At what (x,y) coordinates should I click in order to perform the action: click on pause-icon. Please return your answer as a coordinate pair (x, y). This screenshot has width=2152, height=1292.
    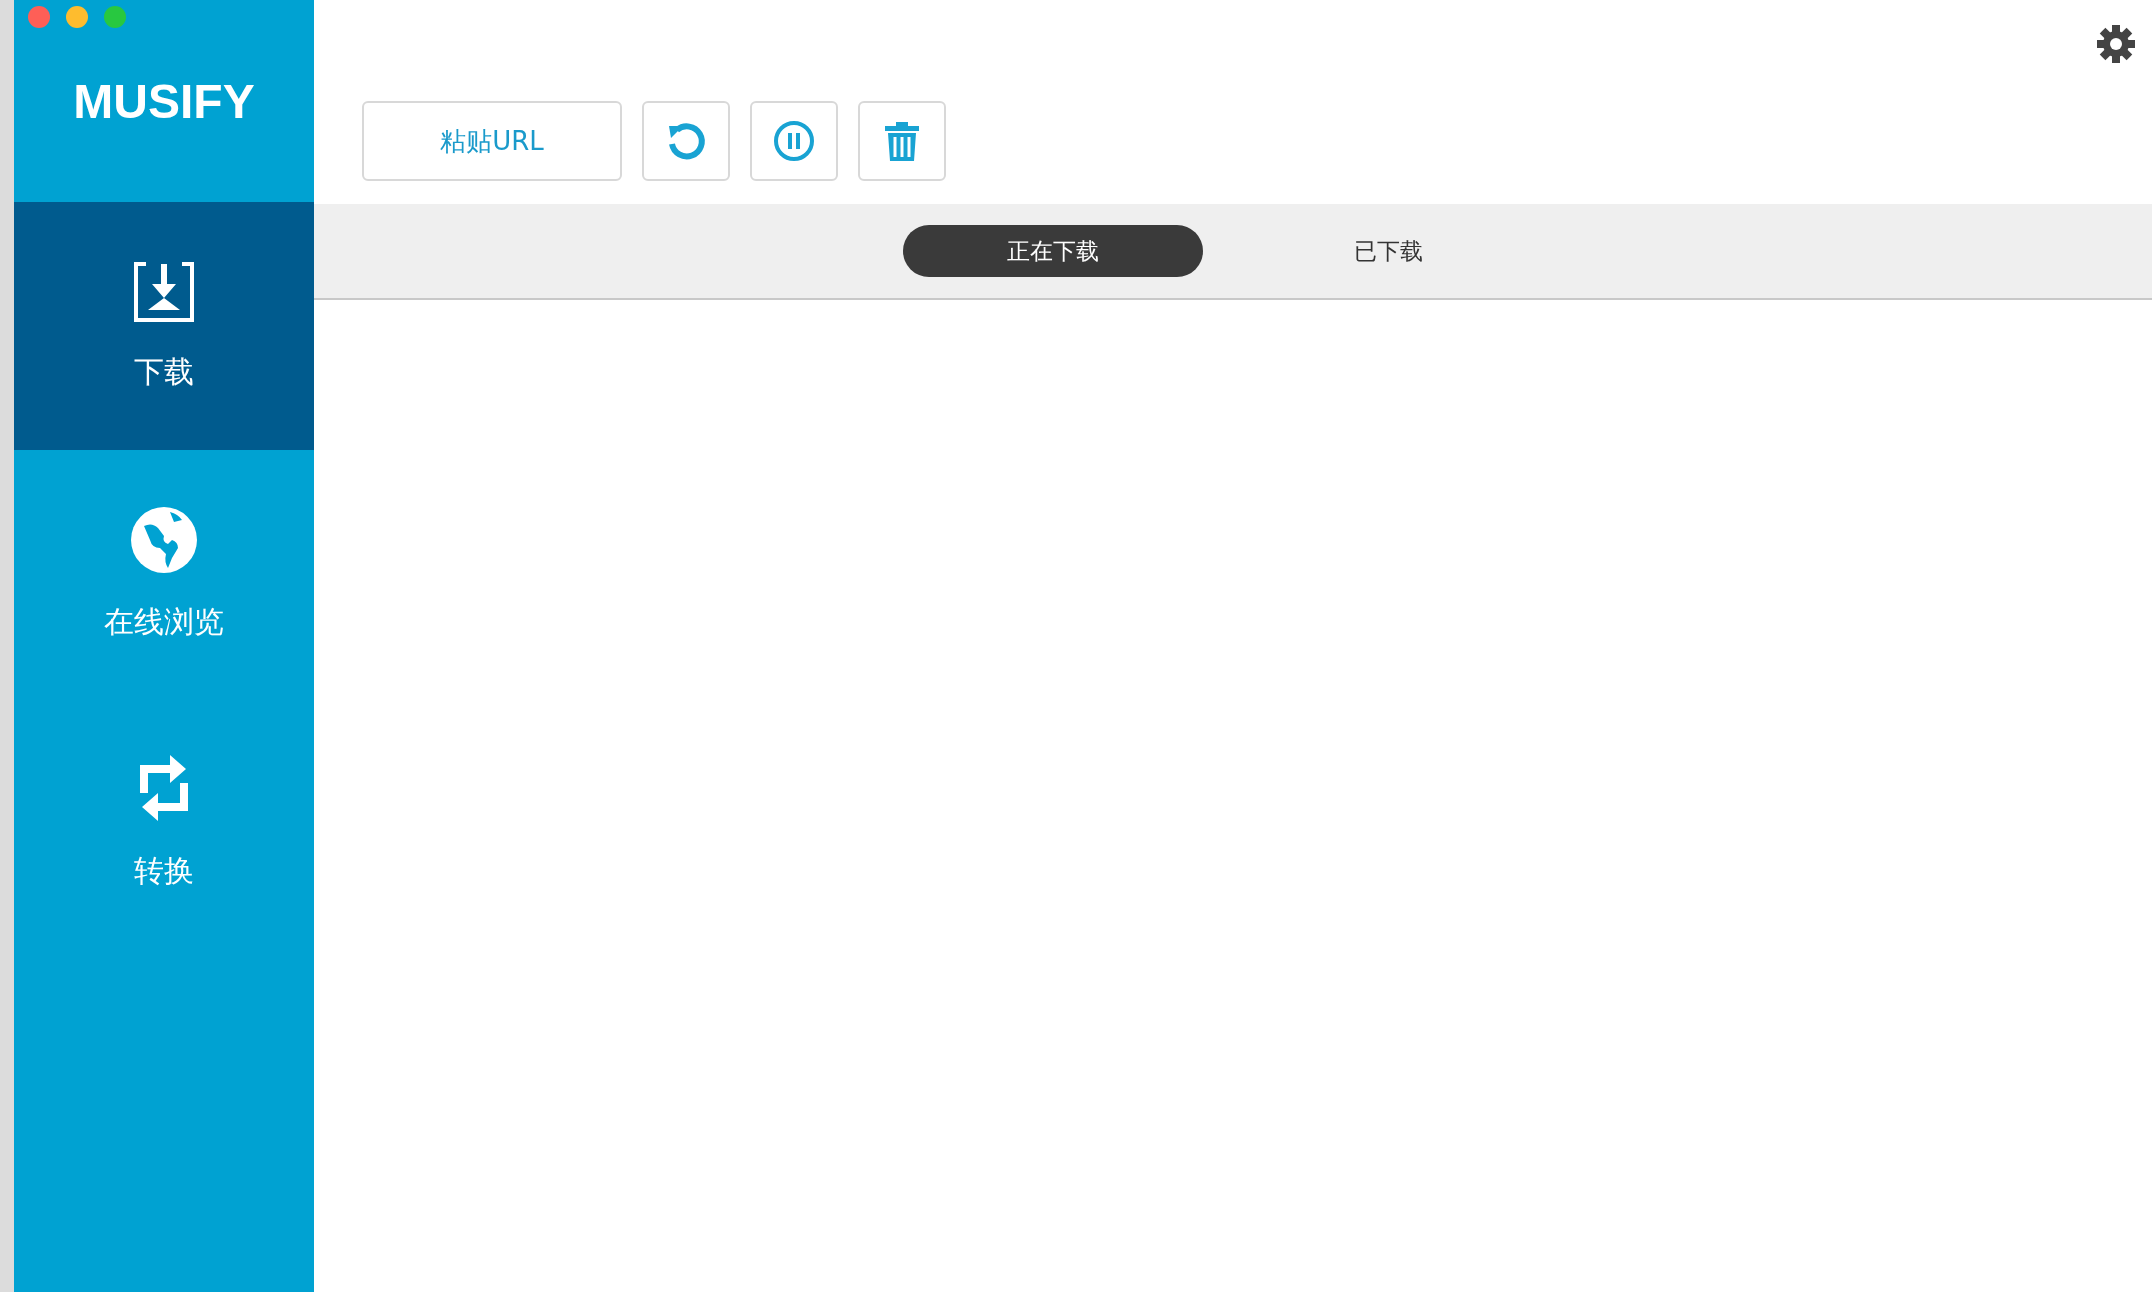
    Looking at the image, I should click on (794, 141).